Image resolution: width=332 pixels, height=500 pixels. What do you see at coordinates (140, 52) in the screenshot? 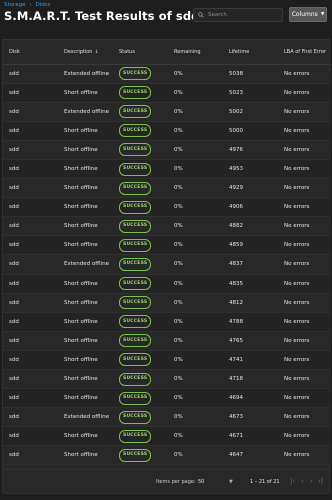
I see `column-header-status: Status` at bounding box center [140, 52].